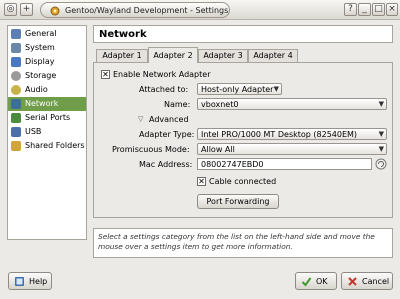  Describe the element at coordinates (220, 104) in the screenshot. I see `name-value: vboxnet0` at that location.